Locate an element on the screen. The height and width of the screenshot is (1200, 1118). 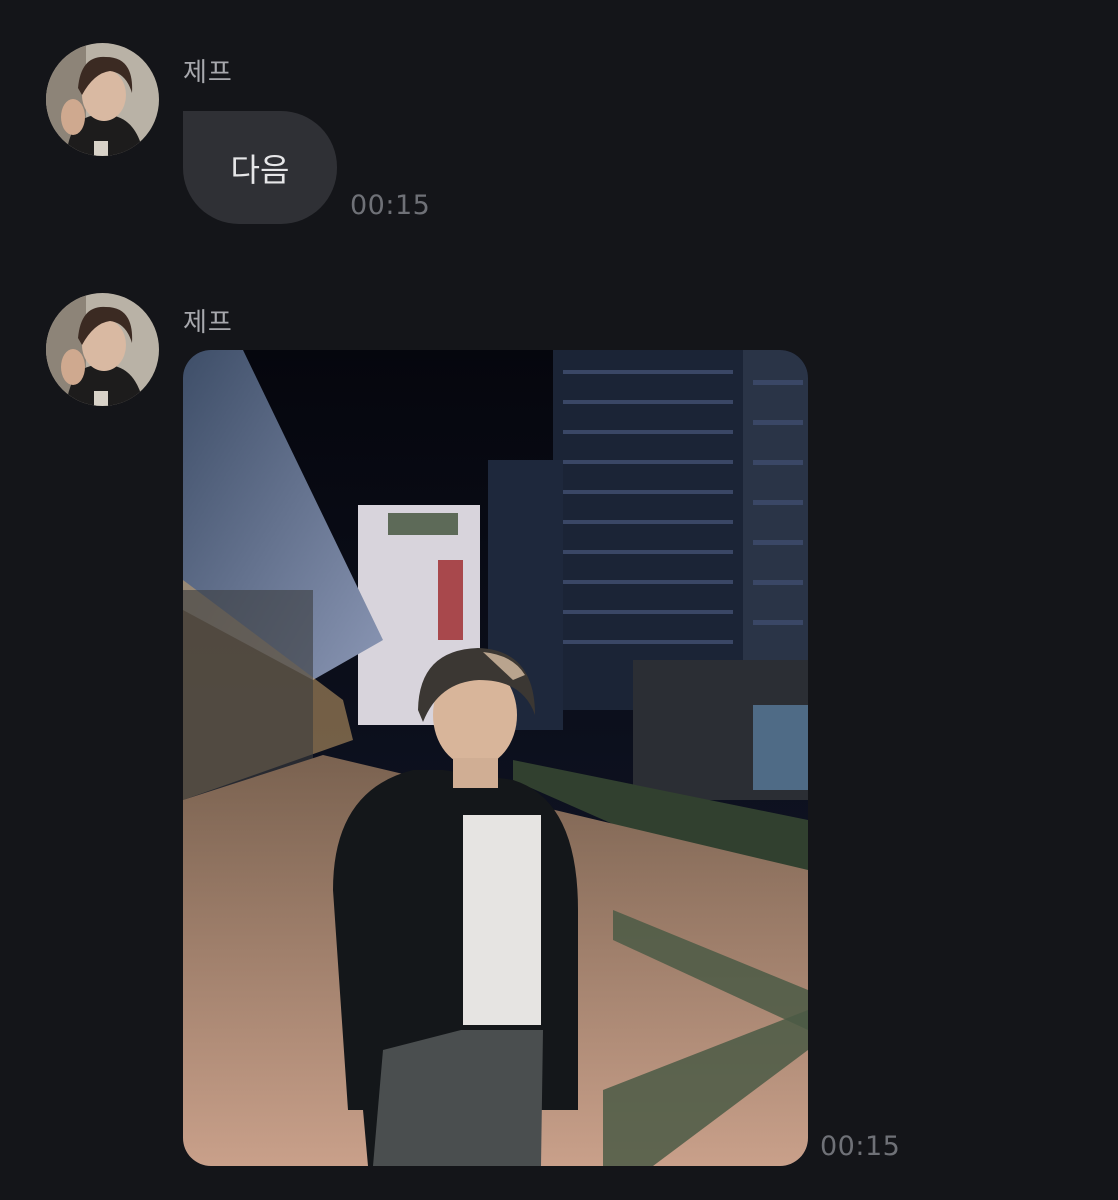
message-bubble: 다음 is located at coordinates (260, 167).